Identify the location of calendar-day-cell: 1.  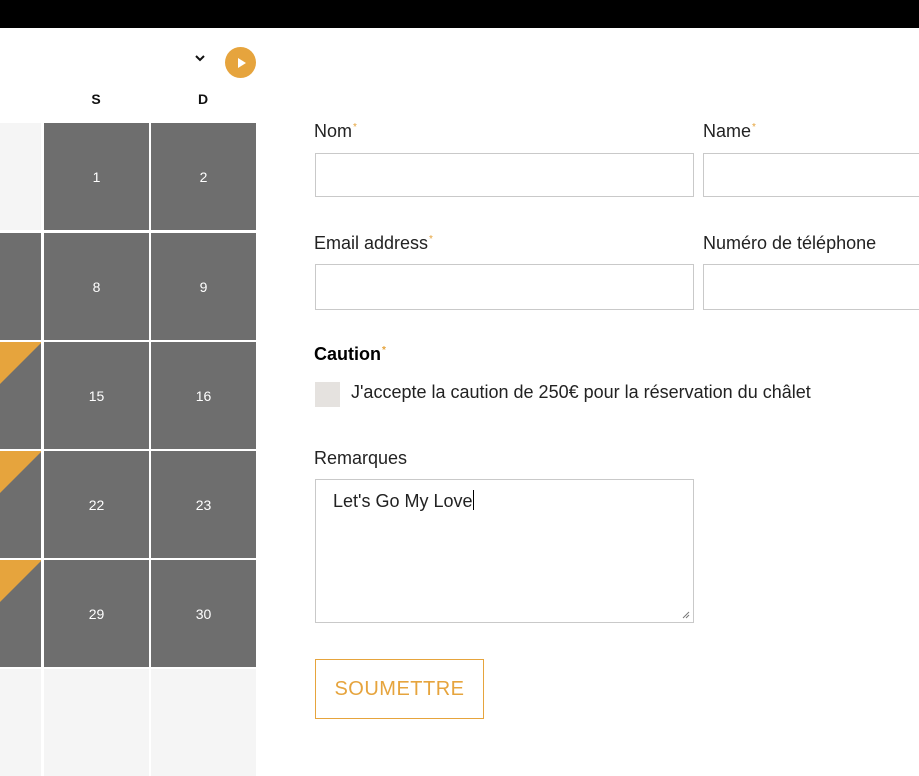
(96, 176).